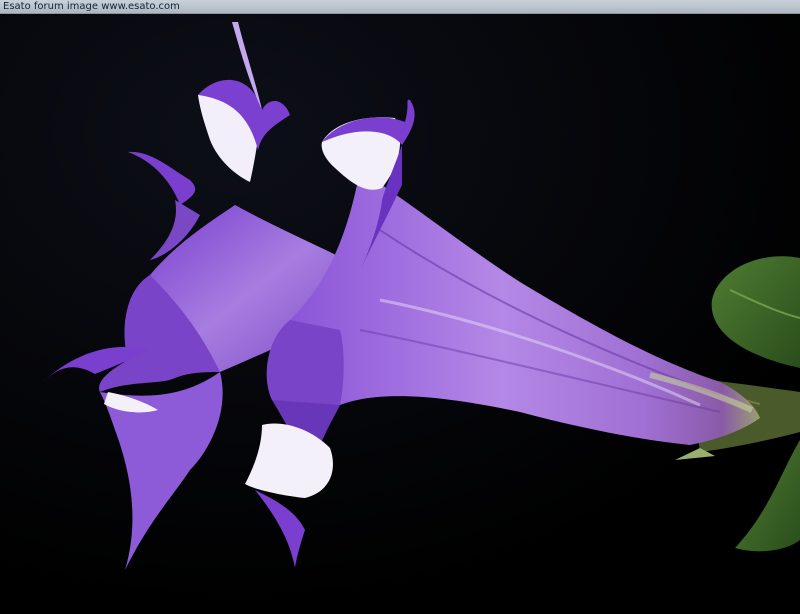  Describe the element at coordinates (400, 7) in the screenshot. I see `watermark-bar: Esato forum image www.esato.com` at that location.